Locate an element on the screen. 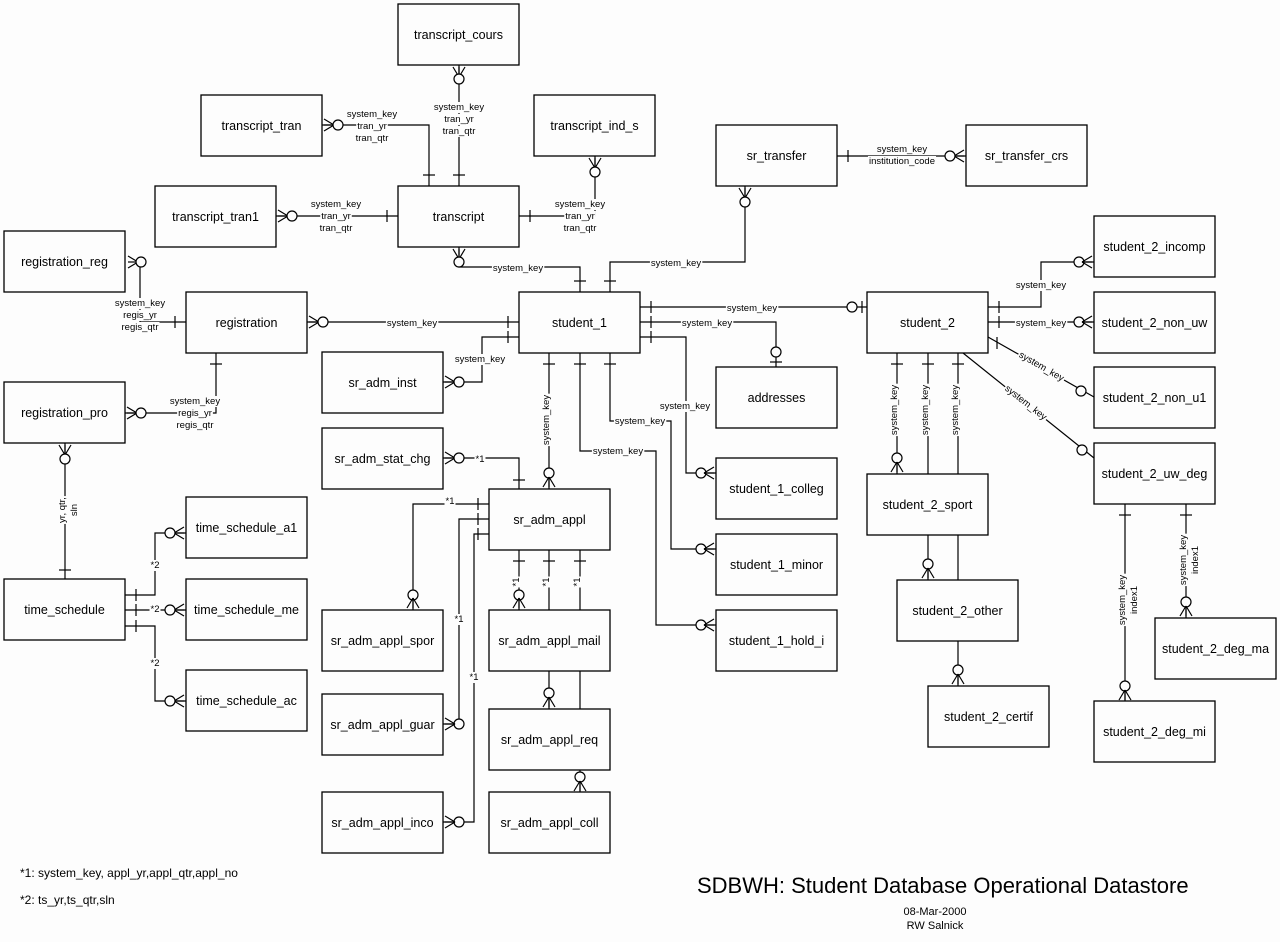 The width and height of the screenshot is (1280, 942). entity-label: registration_pro is located at coordinates (64, 413).